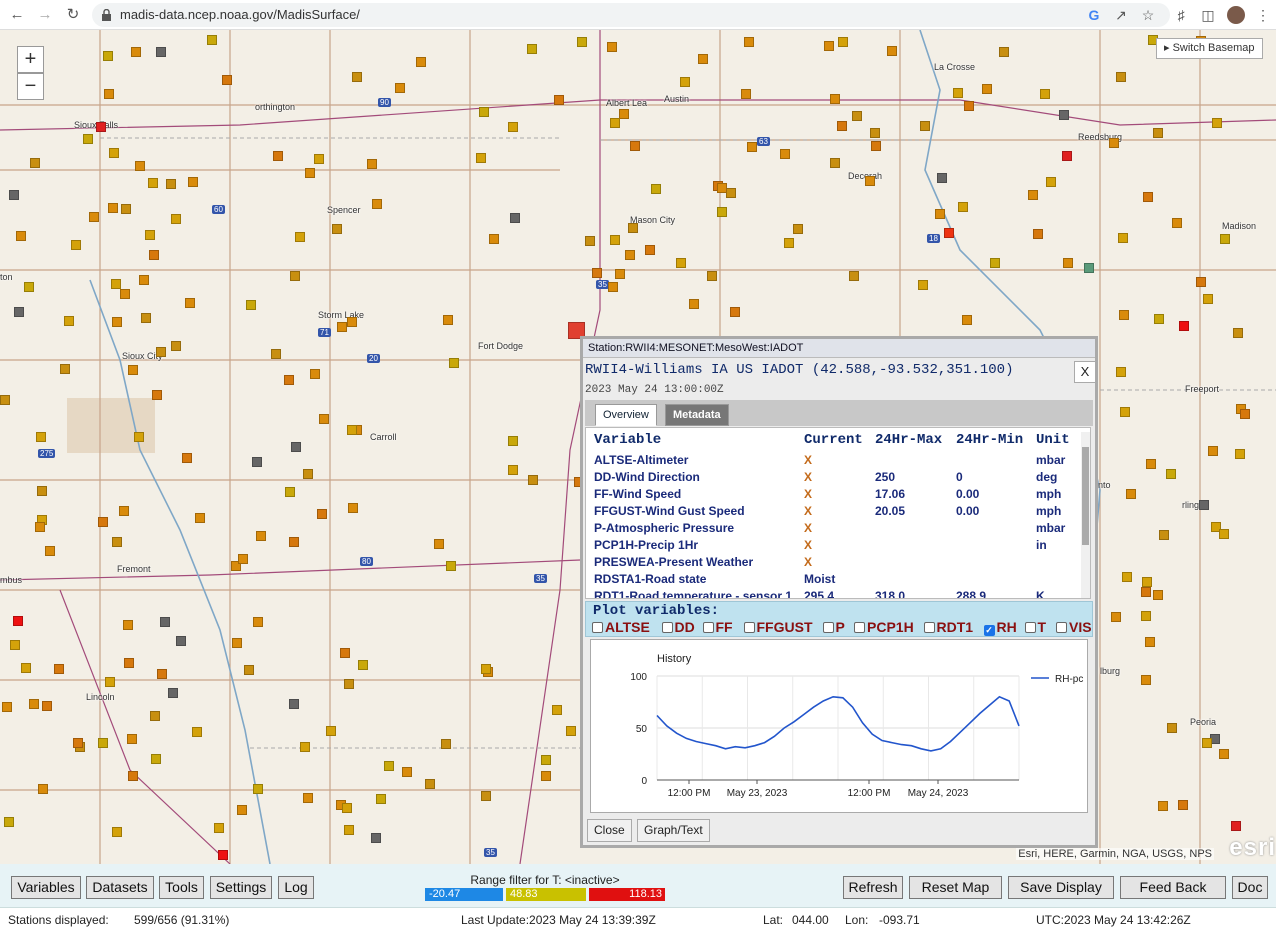 The width and height of the screenshot is (1276, 932). Describe the element at coordinates (627, 894) in the screenshot. I see `range-max: 118.13` at that location.